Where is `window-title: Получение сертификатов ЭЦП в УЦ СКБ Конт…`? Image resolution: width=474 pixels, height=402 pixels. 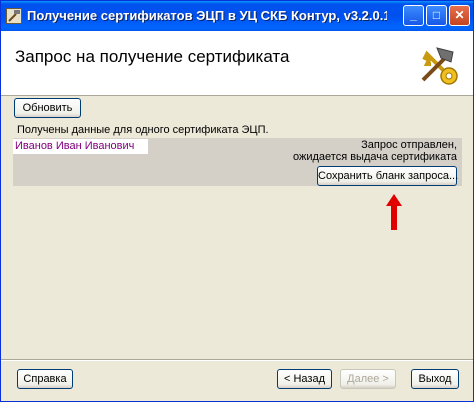
window-title: Получение сертификатов ЭЦП в УЦ СКБ Конт… is located at coordinates (207, 15).